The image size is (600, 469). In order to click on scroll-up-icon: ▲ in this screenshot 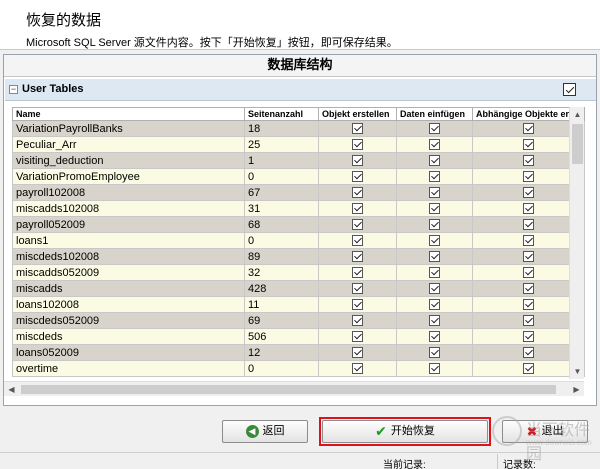, I will do `click(577, 114)`.